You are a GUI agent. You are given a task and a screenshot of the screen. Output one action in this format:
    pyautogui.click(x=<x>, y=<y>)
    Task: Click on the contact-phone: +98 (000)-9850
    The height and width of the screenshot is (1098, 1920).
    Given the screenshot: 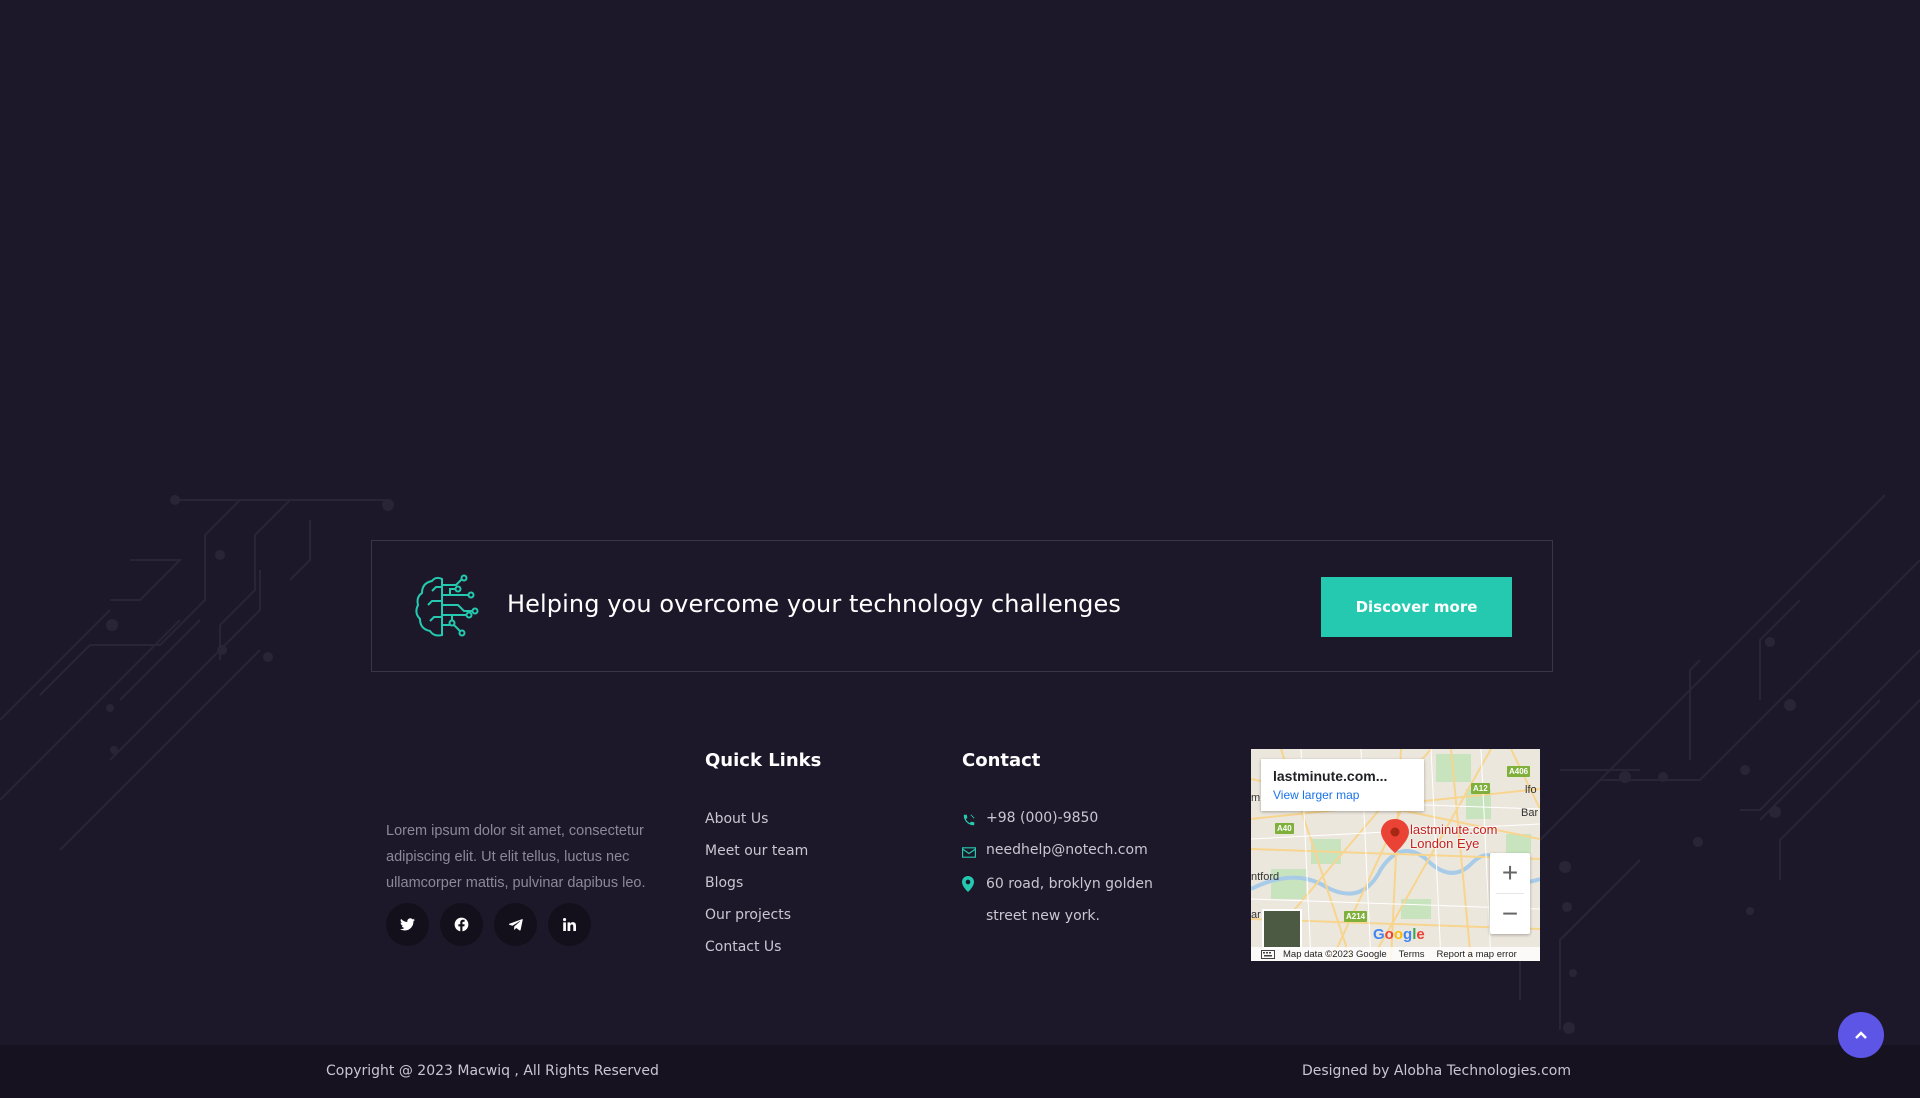 What is the action you would take?
    pyautogui.click(x=1079, y=826)
    